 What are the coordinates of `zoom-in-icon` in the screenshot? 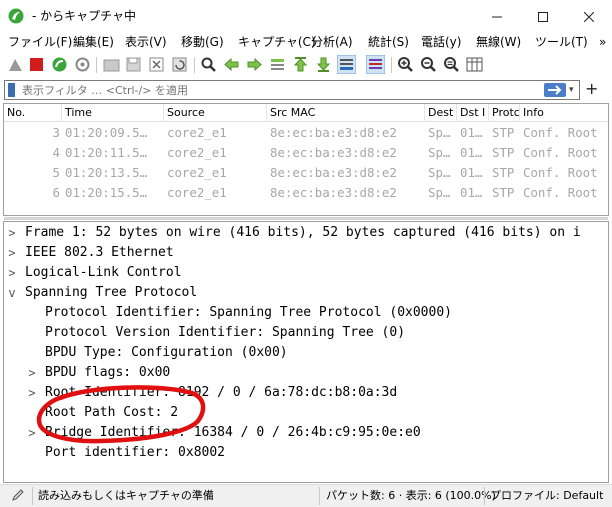 It's located at (405, 64).